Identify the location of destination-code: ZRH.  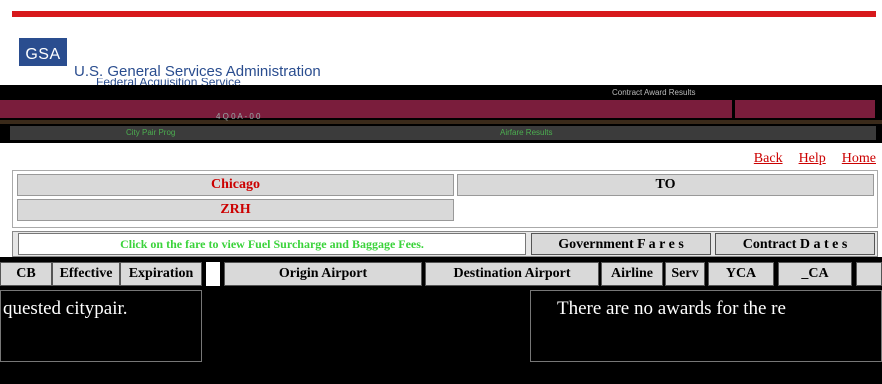
(235, 210).